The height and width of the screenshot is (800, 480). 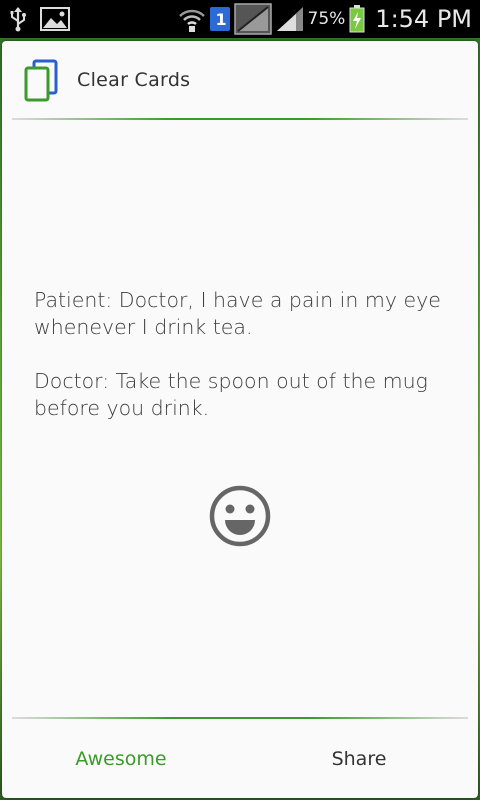 What do you see at coordinates (18, 19) in the screenshot?
I see `usb-icon` at bounding box center [18, 19].